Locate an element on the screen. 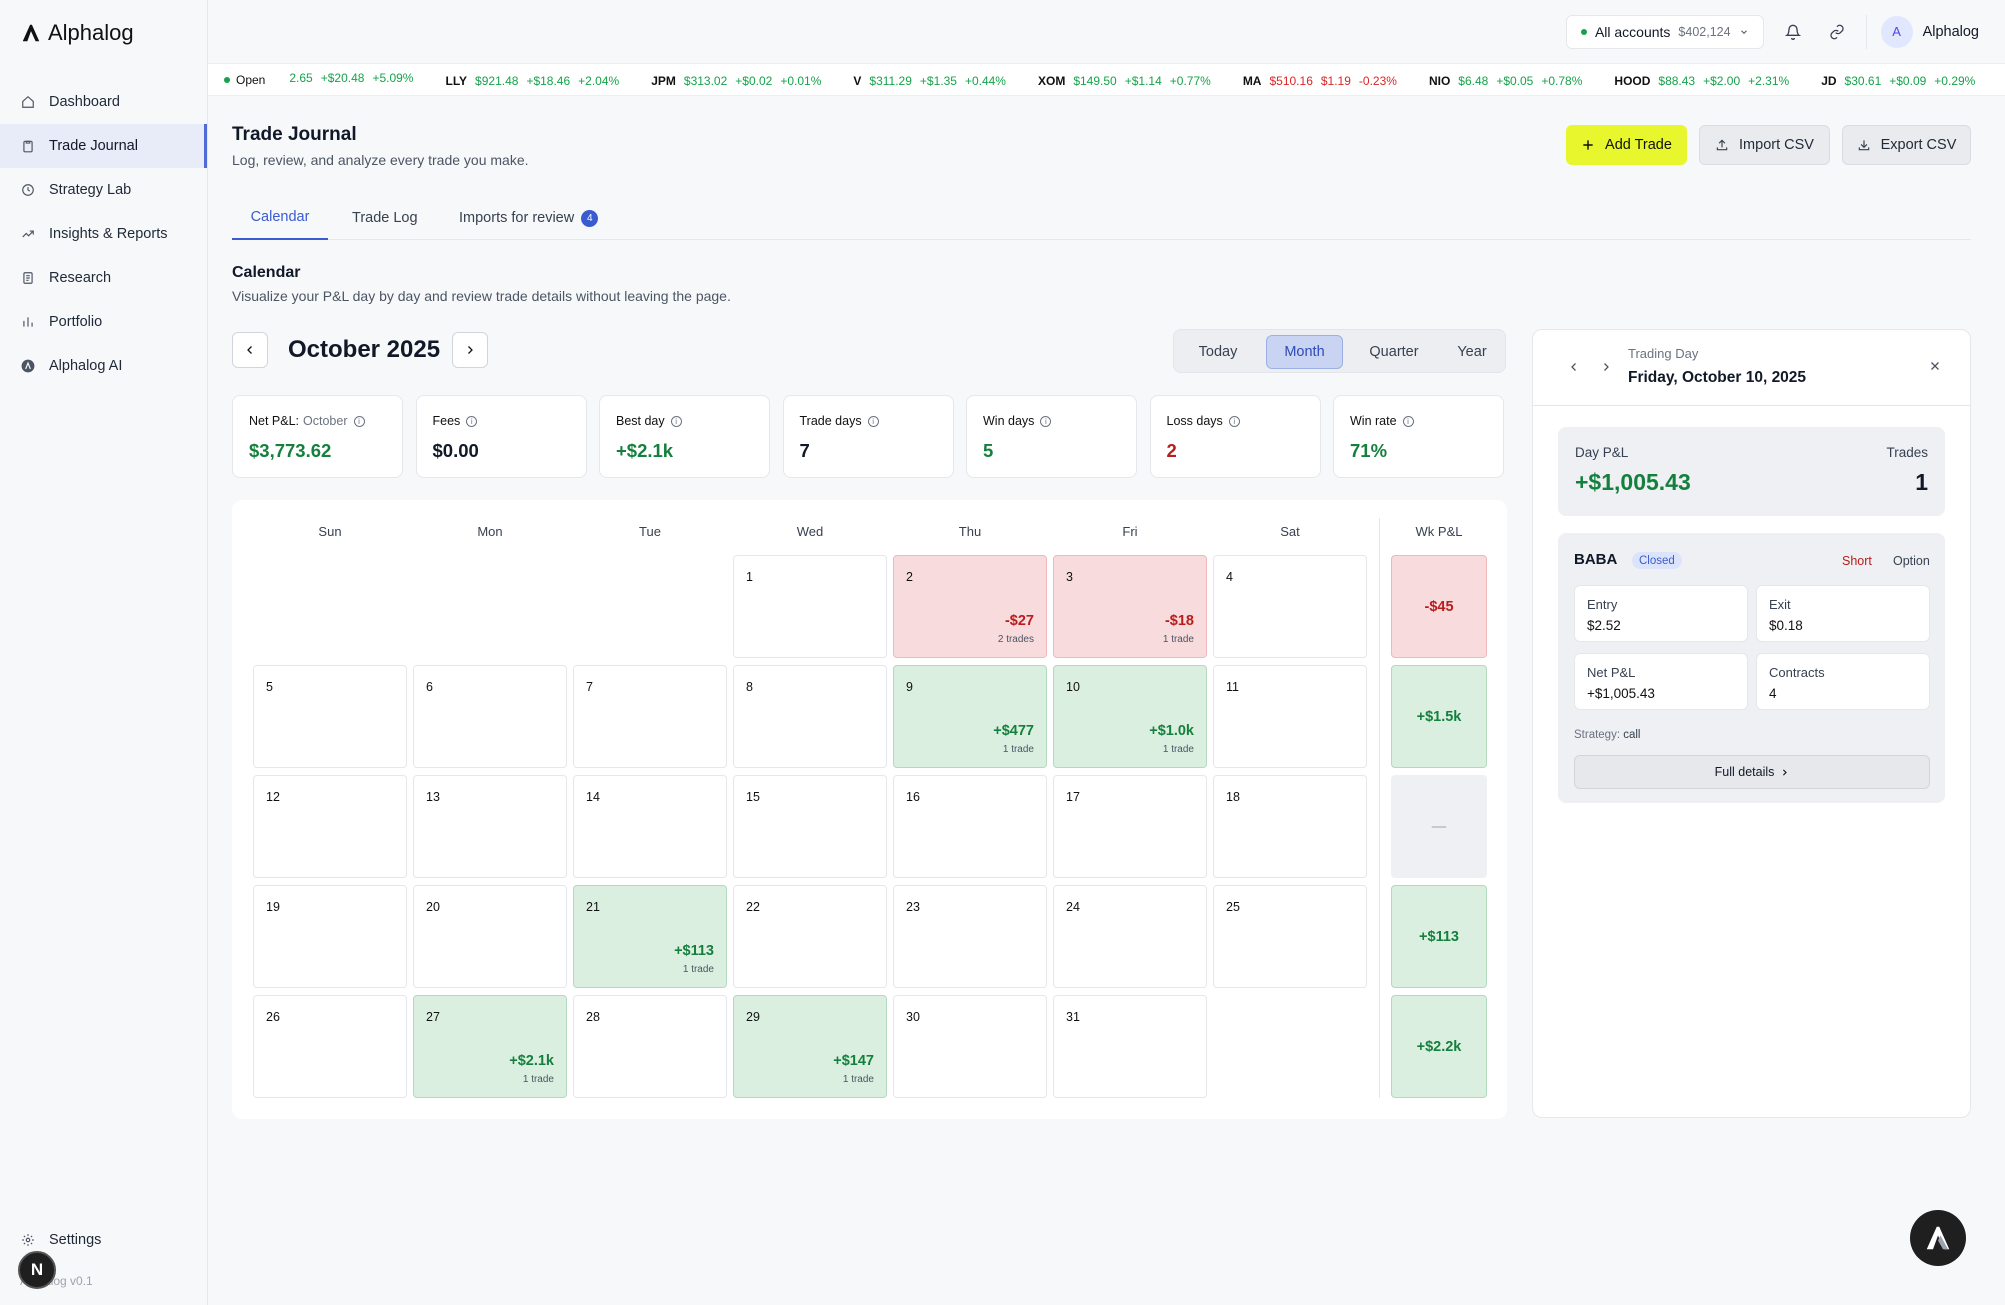  link-button is located at coordinates (1837, 32).